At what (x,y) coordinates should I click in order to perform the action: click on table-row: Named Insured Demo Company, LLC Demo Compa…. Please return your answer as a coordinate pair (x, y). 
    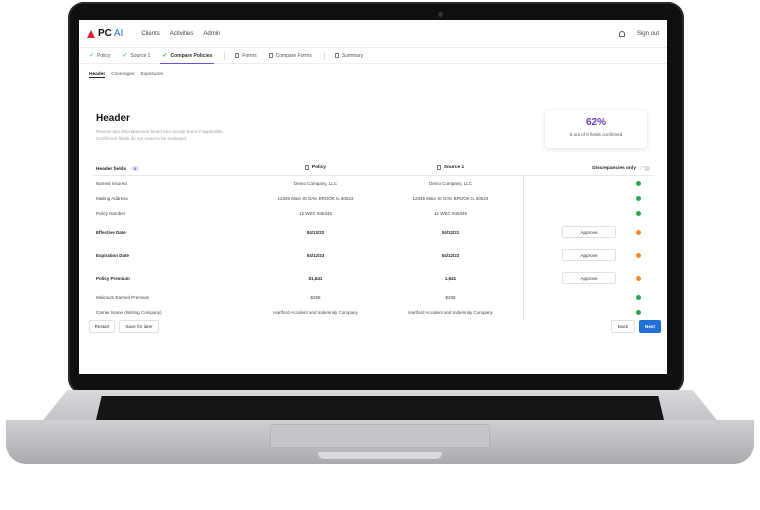
    Looking at the image, I should click on (373, 183).